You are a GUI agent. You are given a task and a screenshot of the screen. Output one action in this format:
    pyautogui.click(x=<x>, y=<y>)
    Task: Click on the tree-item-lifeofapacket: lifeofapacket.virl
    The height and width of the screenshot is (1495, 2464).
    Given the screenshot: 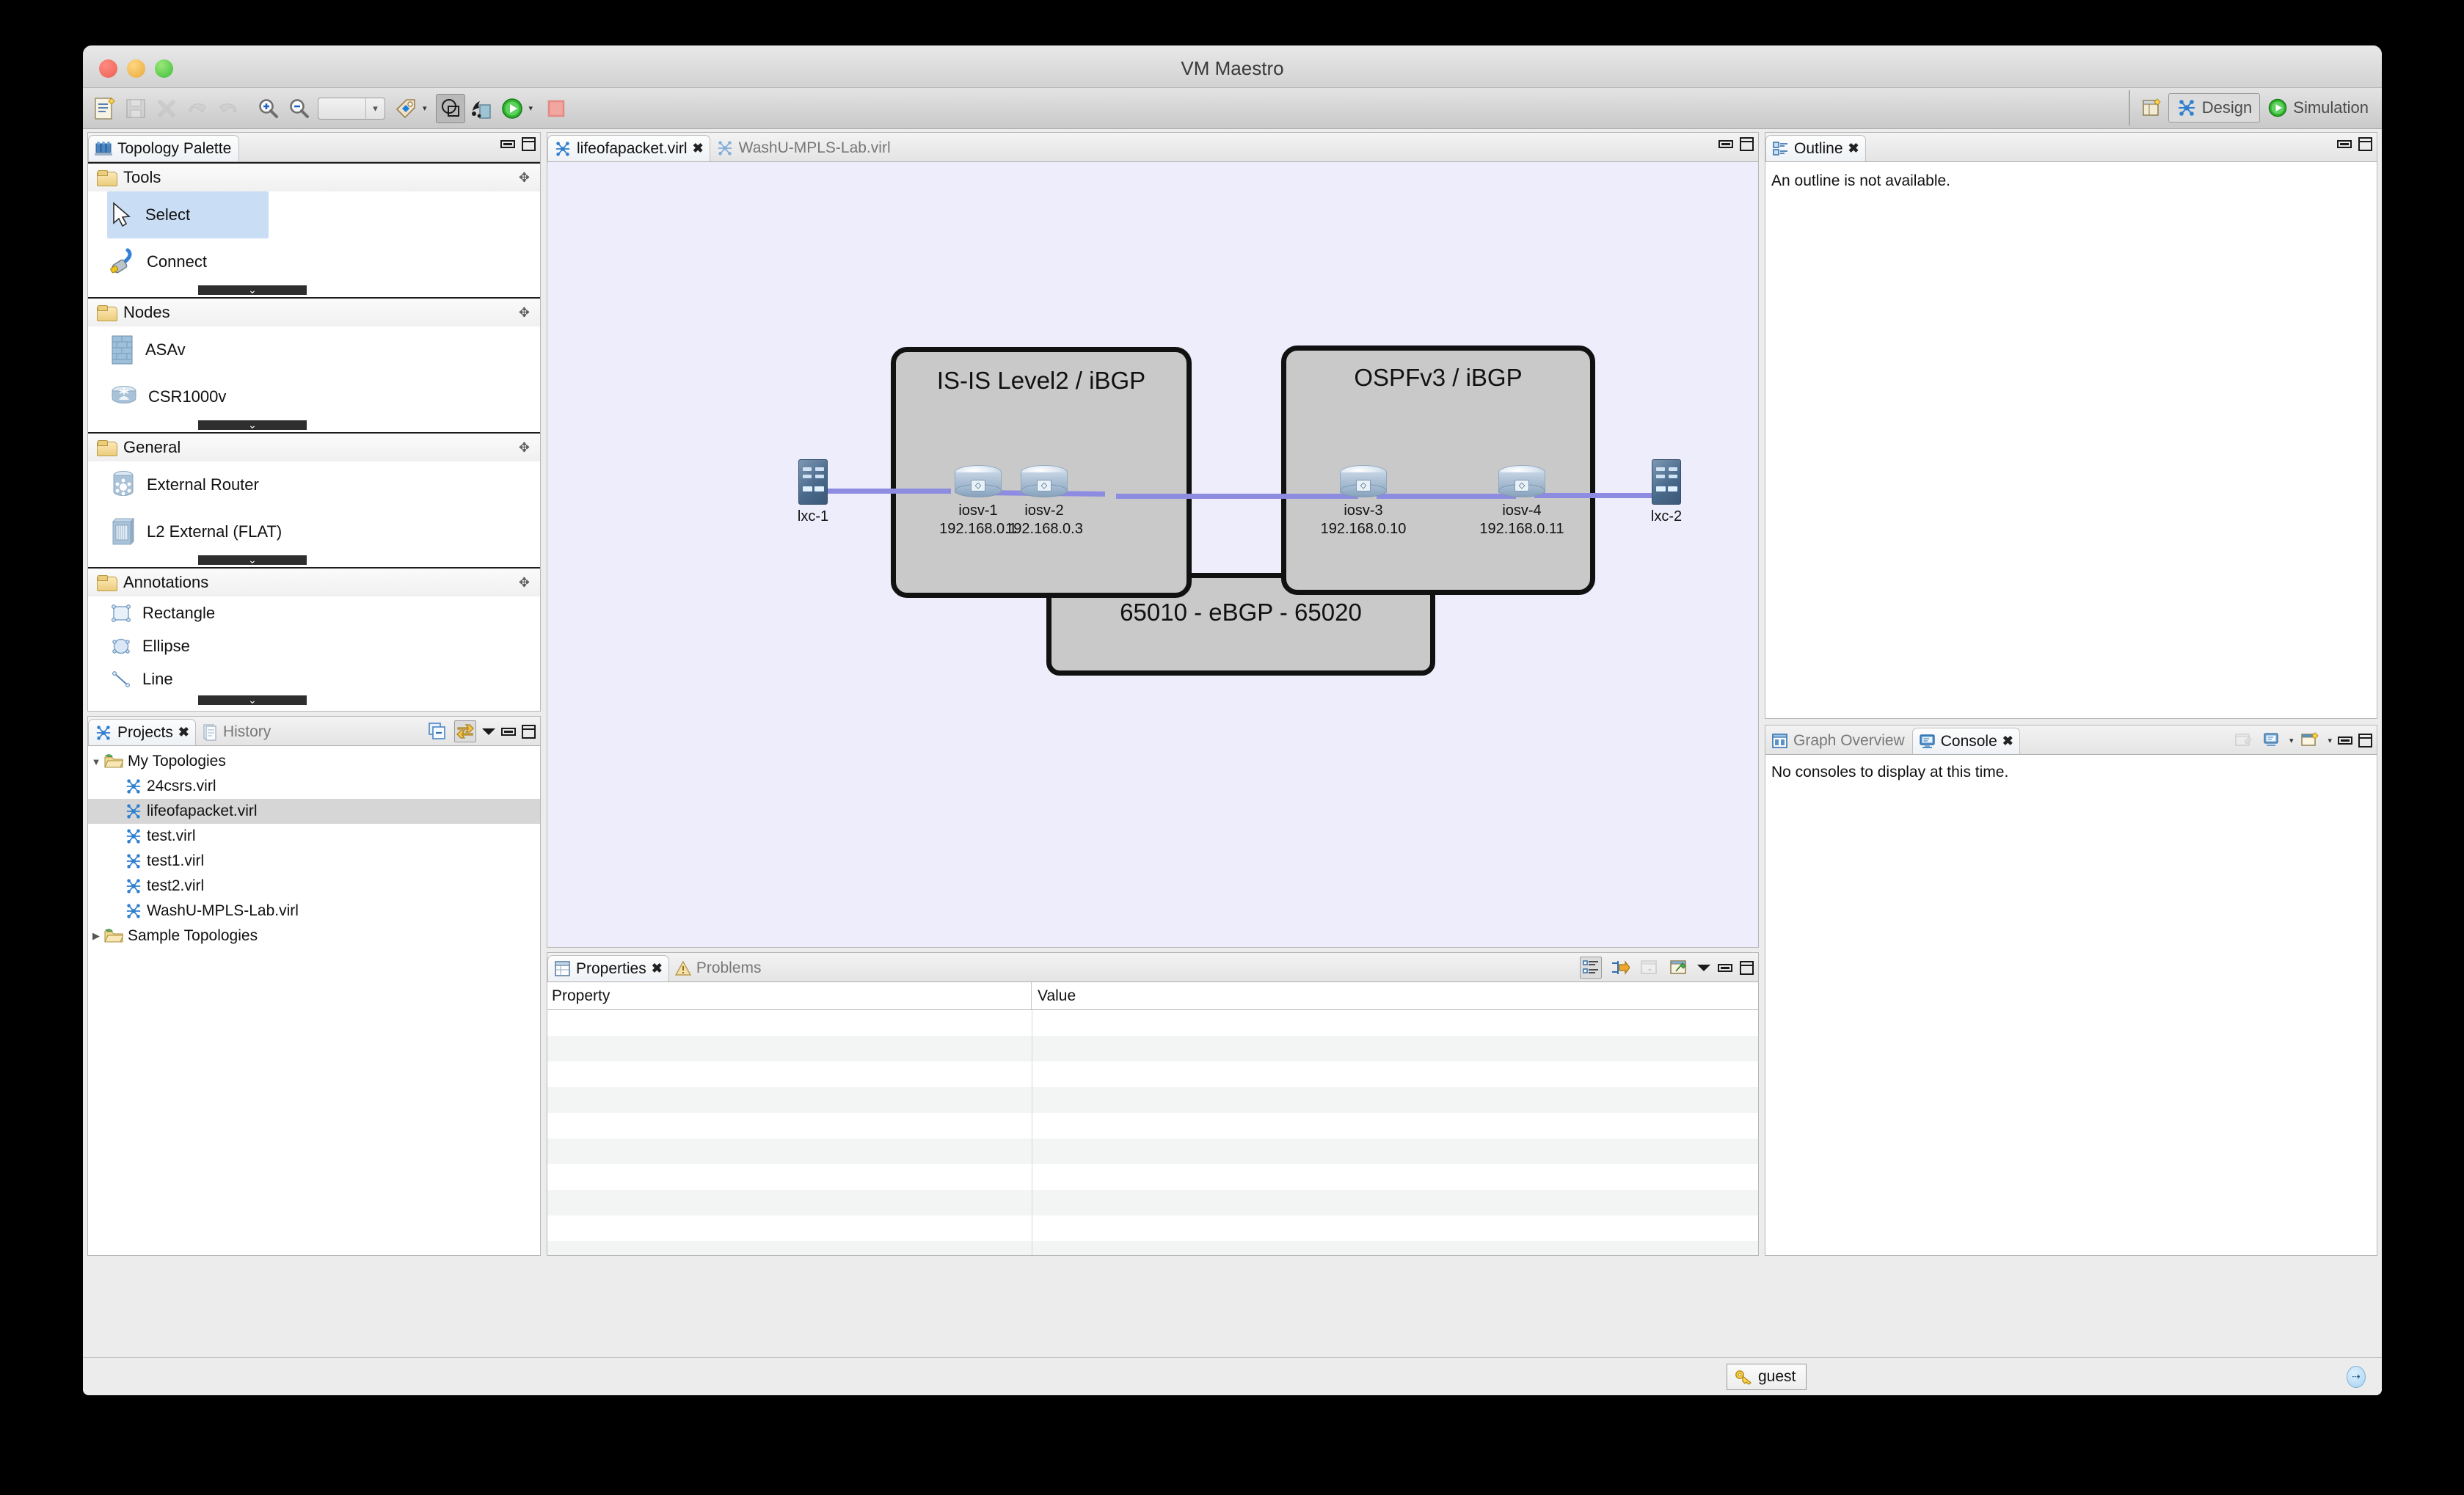 What is the action you would take?
    pyautogui.click(x=314, y=811)
    